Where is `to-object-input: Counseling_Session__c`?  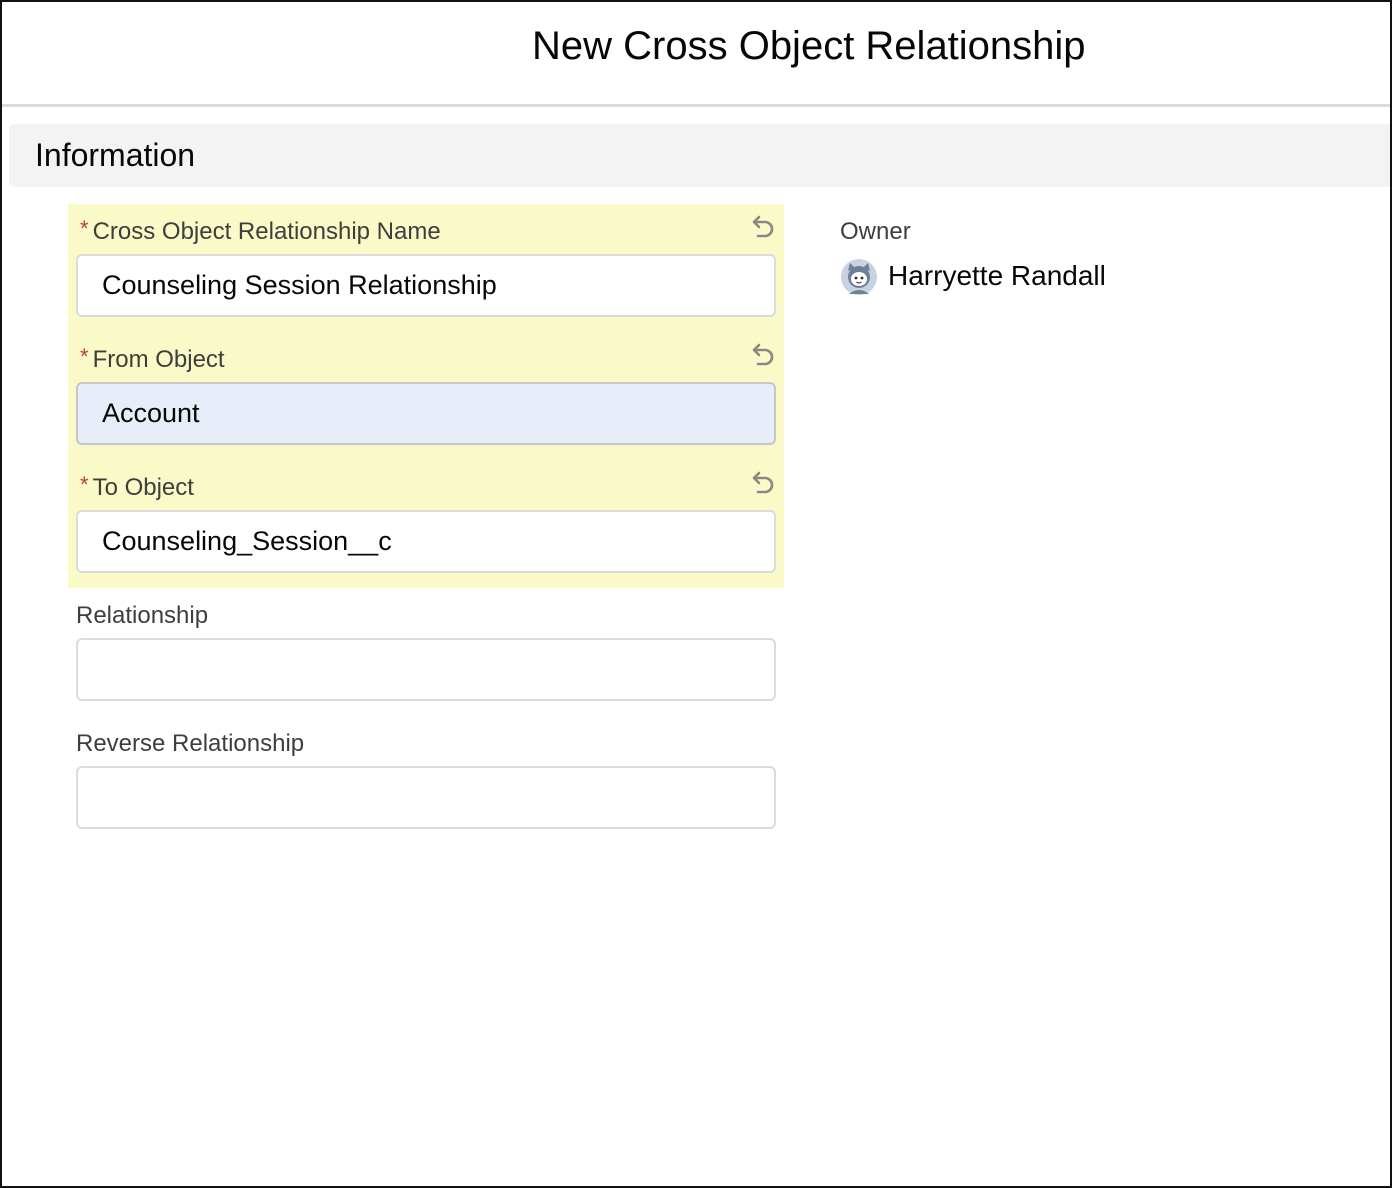 to-object-input: Counseling_Session__c is located at coordinates (426, 541).